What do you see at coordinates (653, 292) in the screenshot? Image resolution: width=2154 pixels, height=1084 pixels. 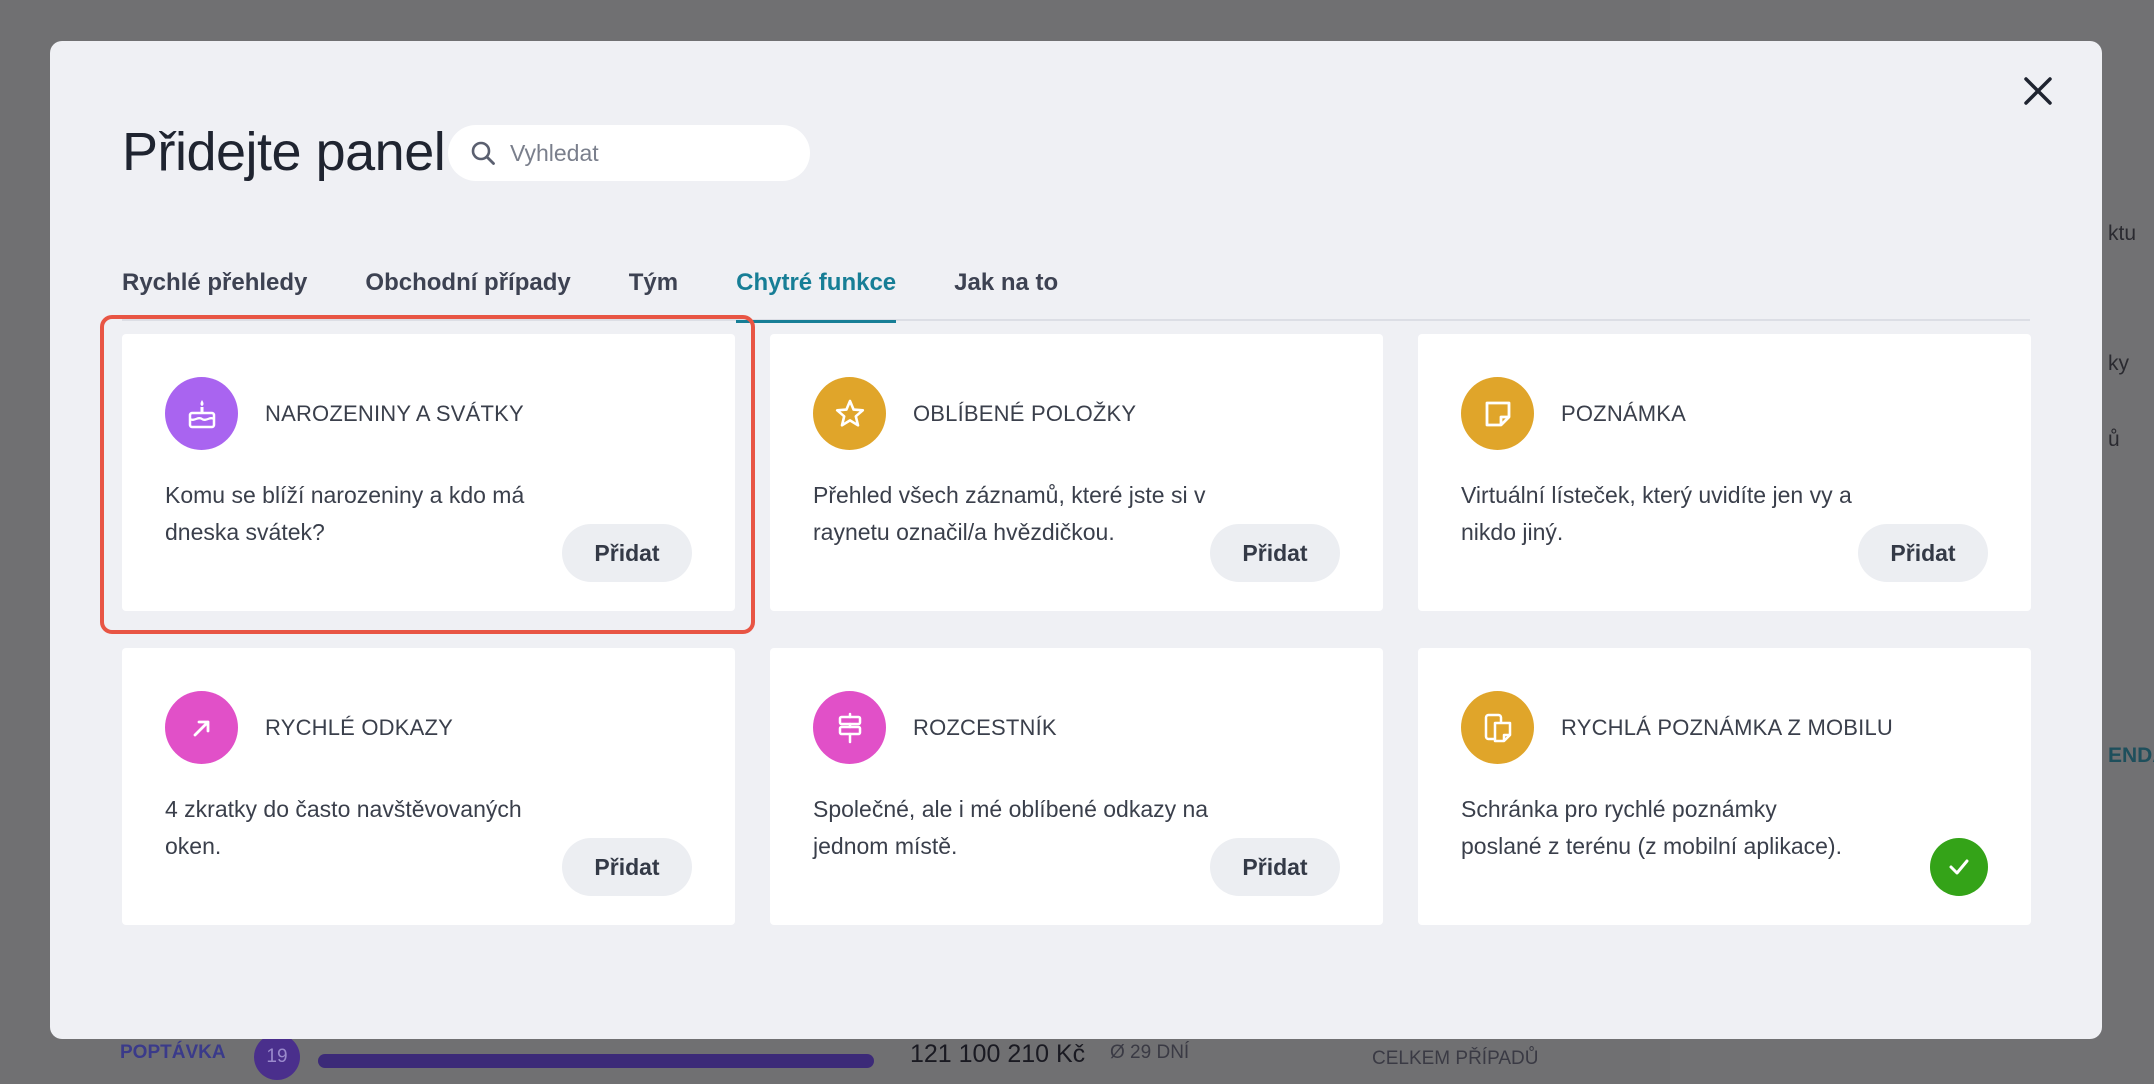 I see `tab-tym: Tým` at bounding box center [653, 292].